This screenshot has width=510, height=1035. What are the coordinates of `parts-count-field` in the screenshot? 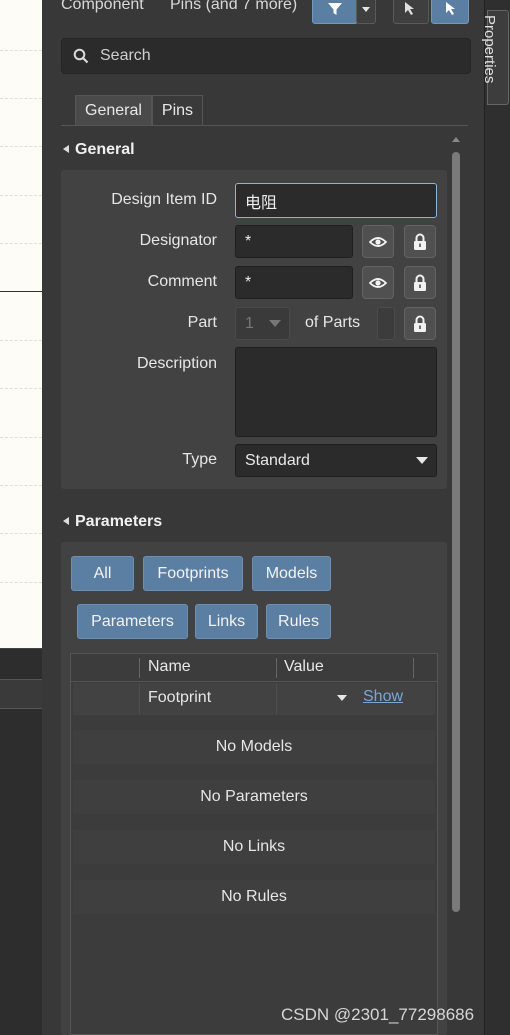 It's located at (386, 323).